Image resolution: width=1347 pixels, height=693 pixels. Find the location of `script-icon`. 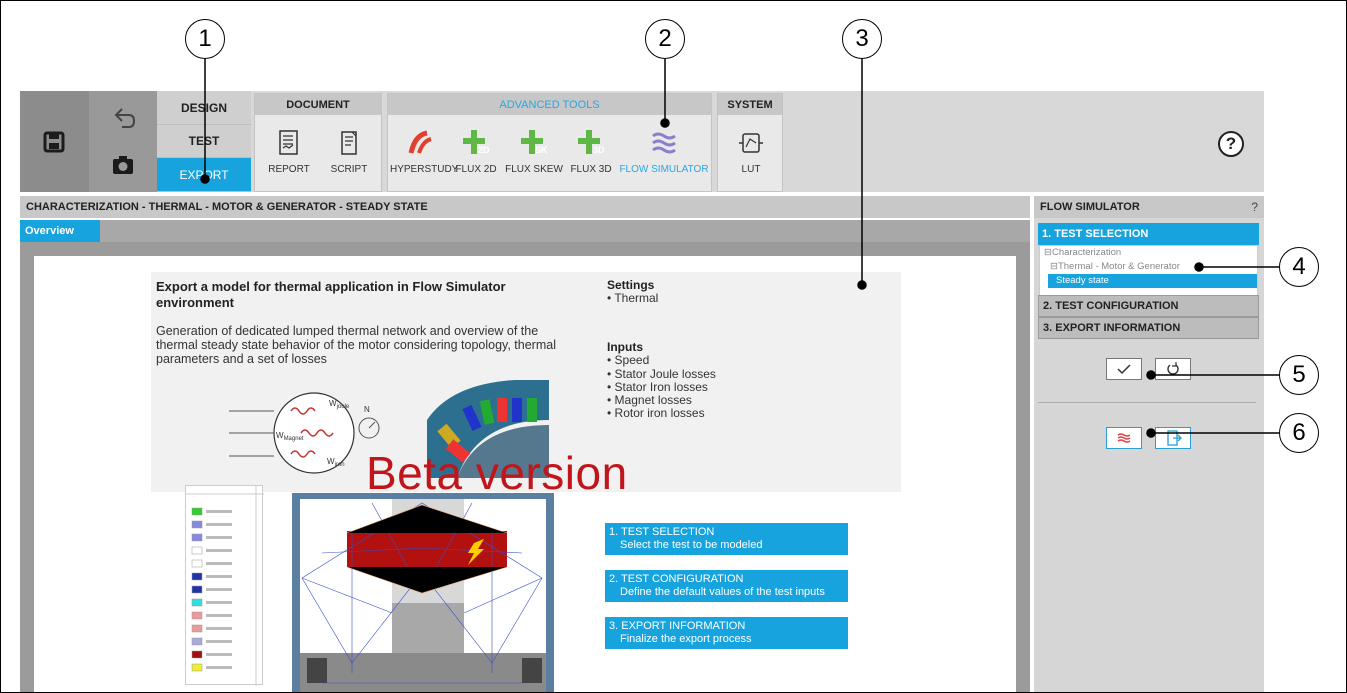

script-icon is located at coordinates (349, 143).